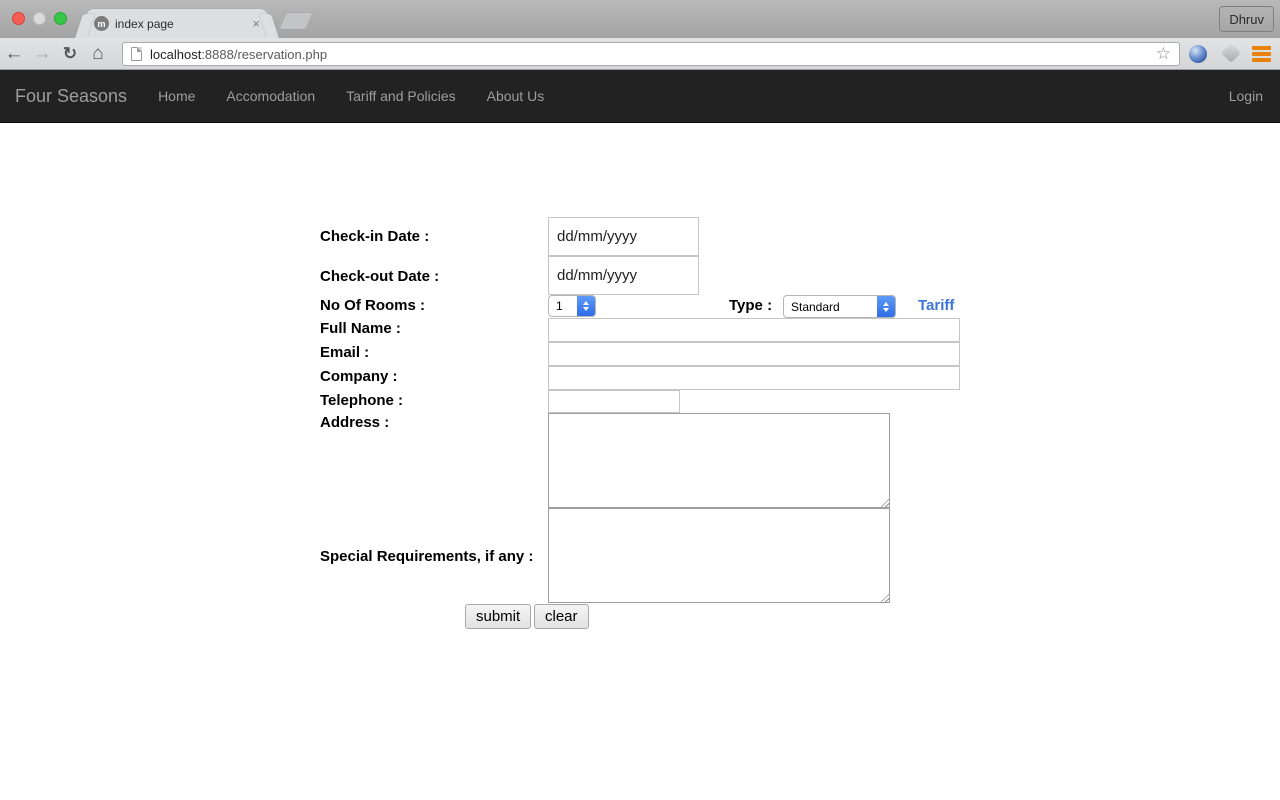 The width and height of the screenshot is (1280, 800). What do you see at coordinates (296, 21) in the screenshot?
I see `new-tab-button` at bounding box center [296, 21].